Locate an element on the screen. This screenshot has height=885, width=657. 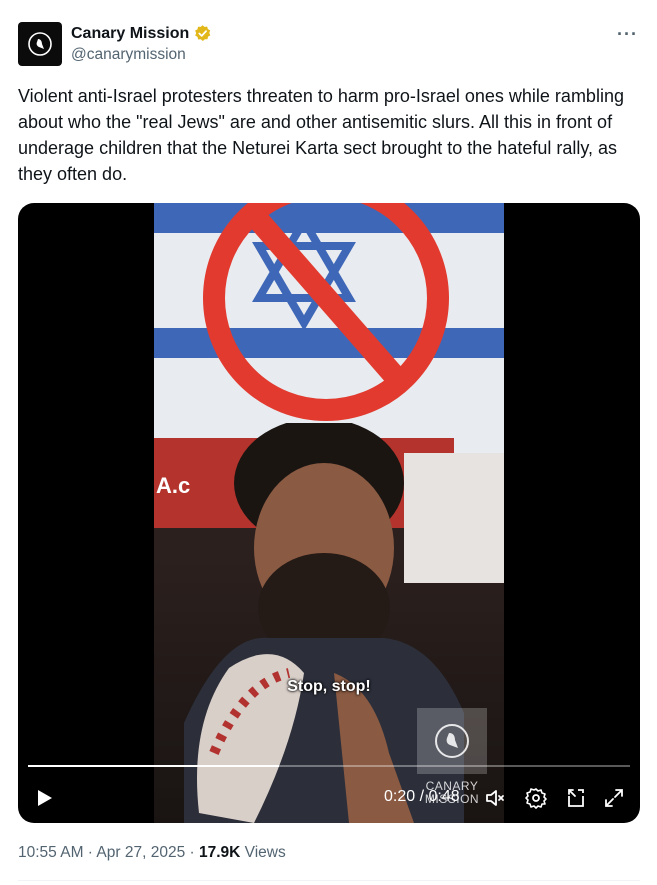
tweet-meta: 10:55 AM · Apr 27, 2025 · 17.9K Views is located at coordinates (152, 853).